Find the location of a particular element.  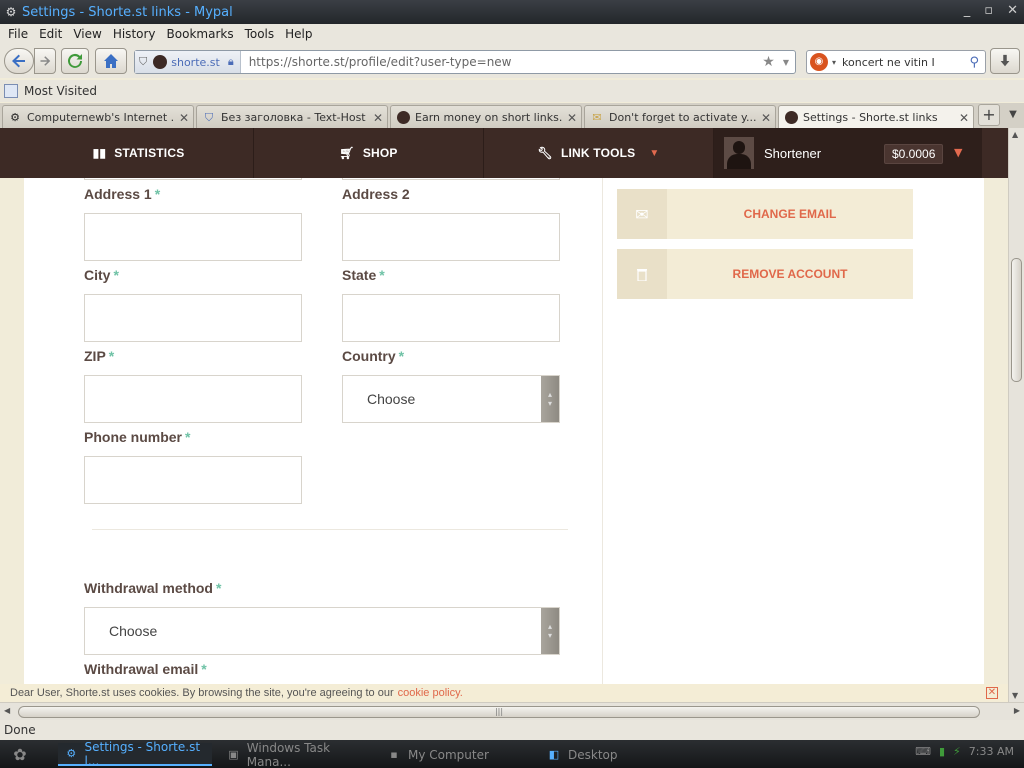

nav-statistics-label: STATISTICS is located at coordinates (149, 153).